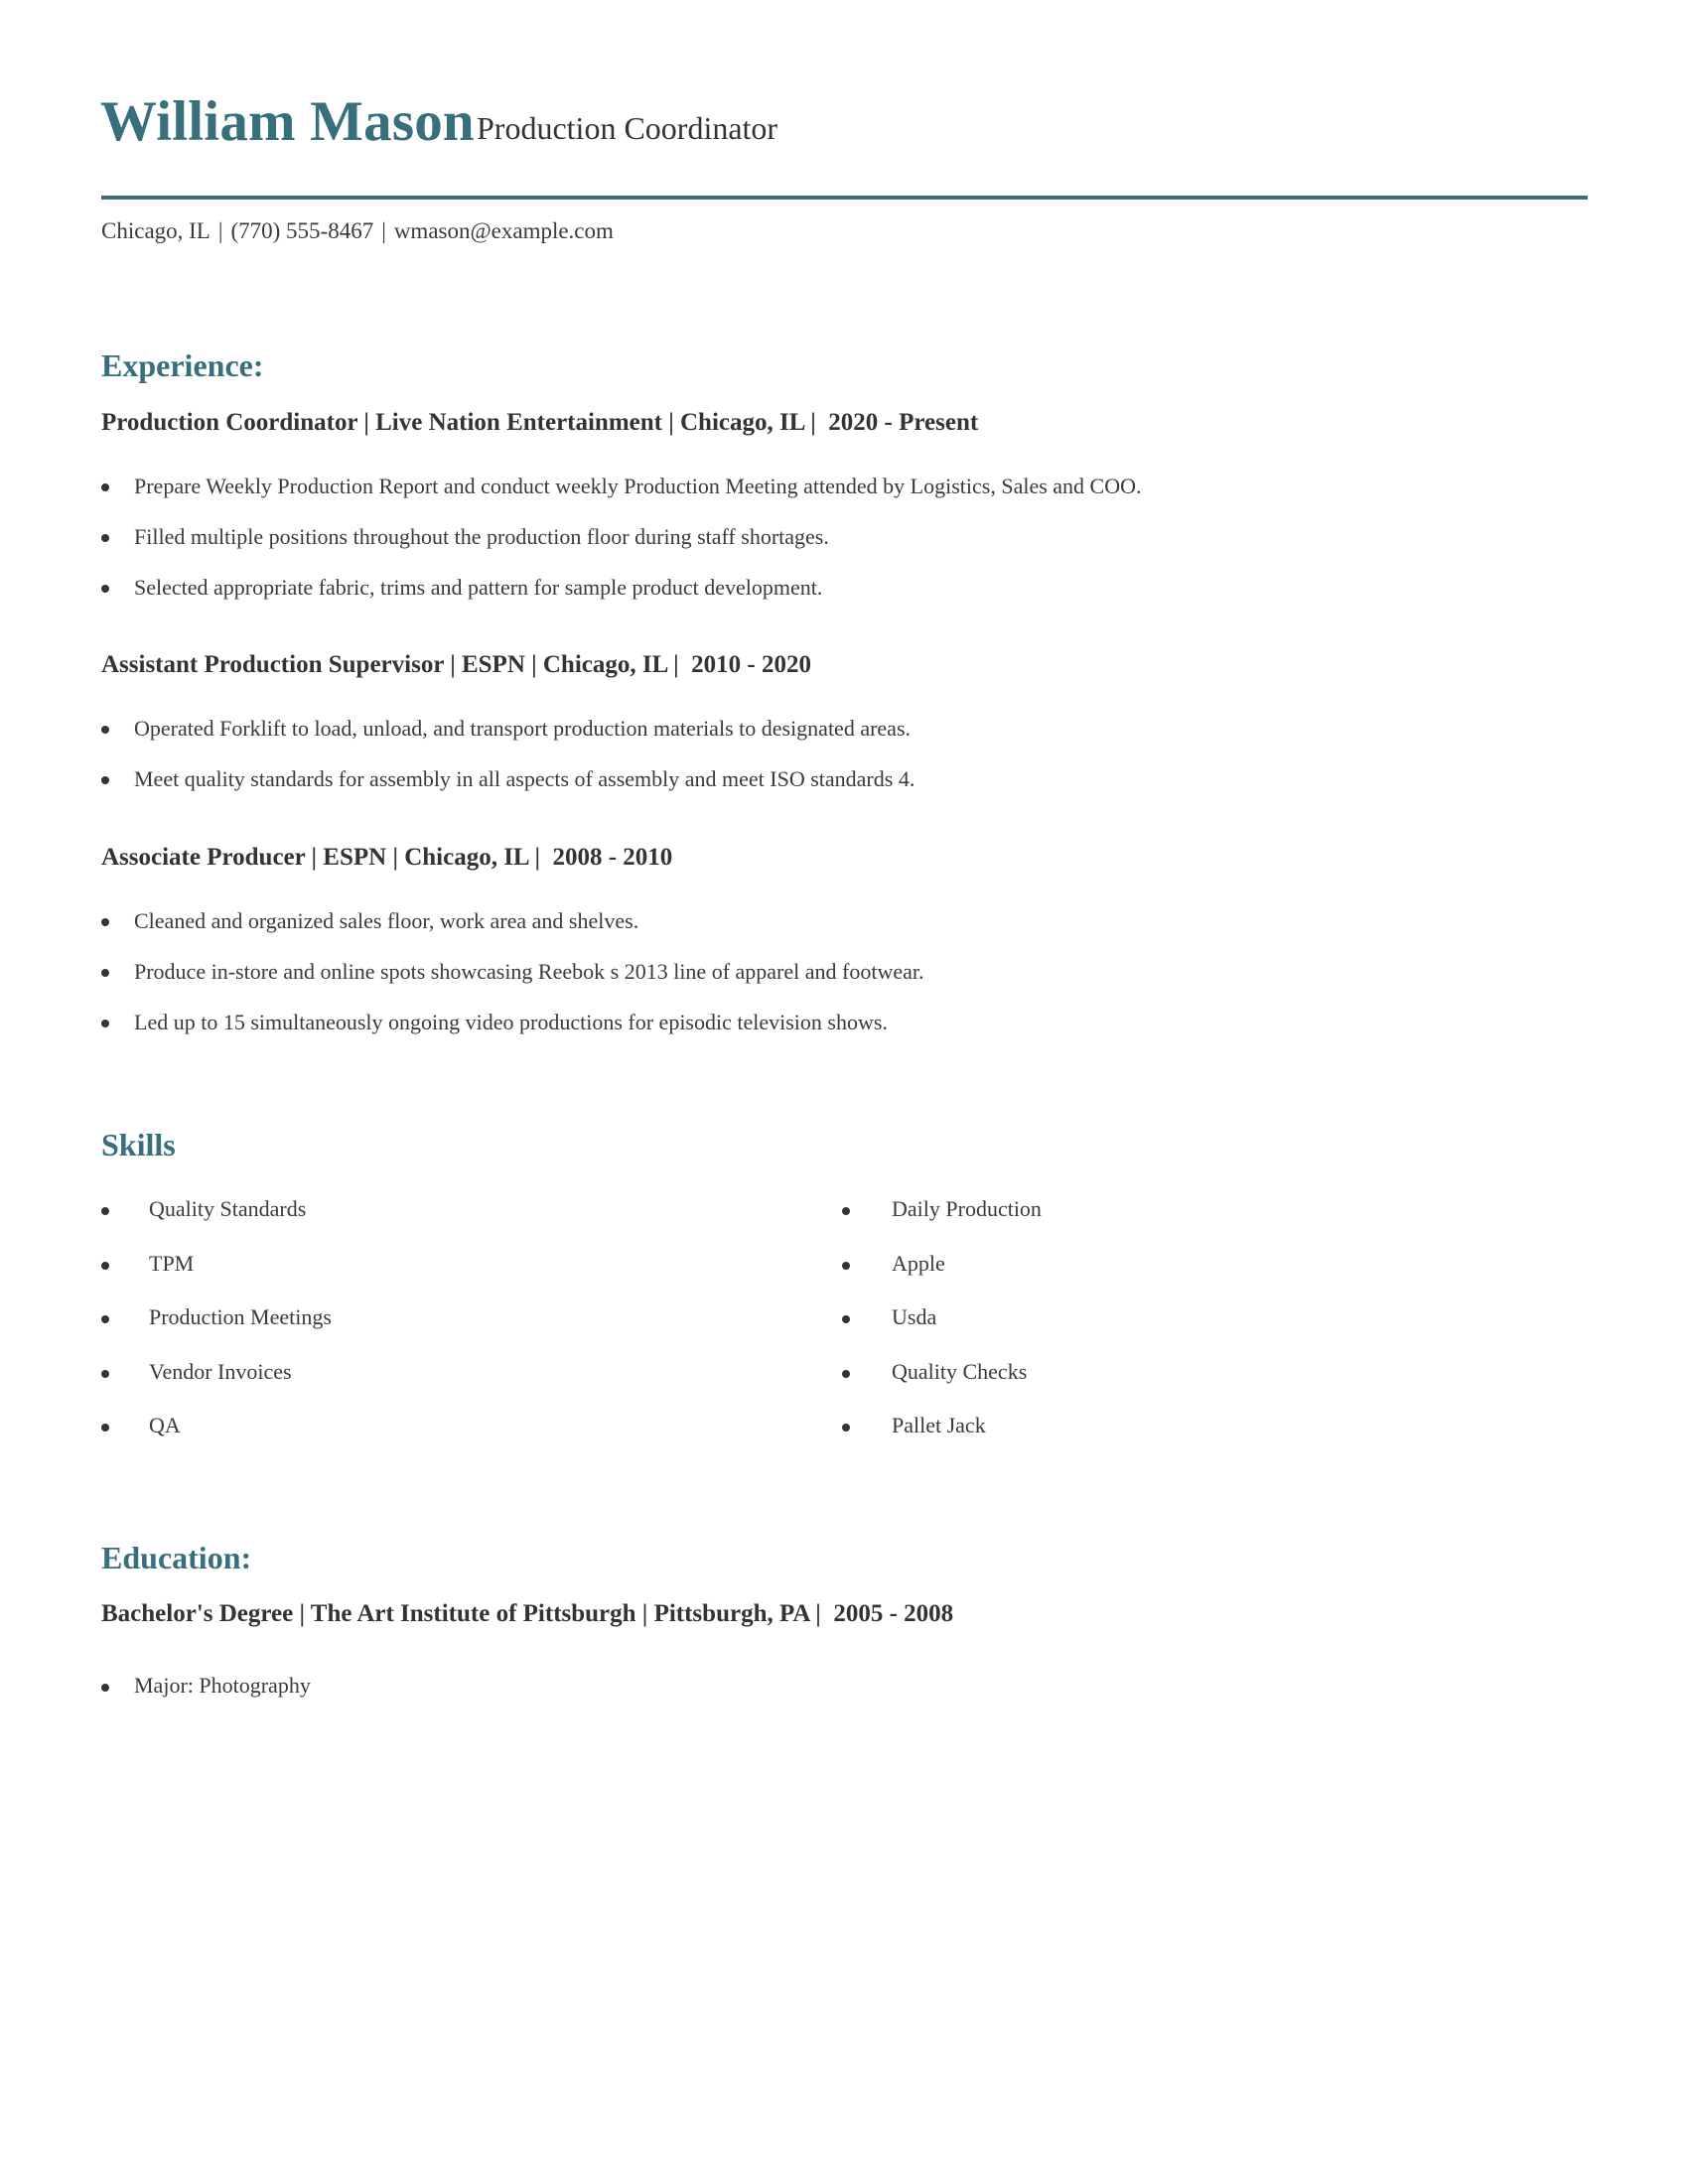 The image size is (1688, 2184). Describe the element at coordinates (627, 128) in the screenshot. I see `candidate-headline: Production Coordinator` at that location.